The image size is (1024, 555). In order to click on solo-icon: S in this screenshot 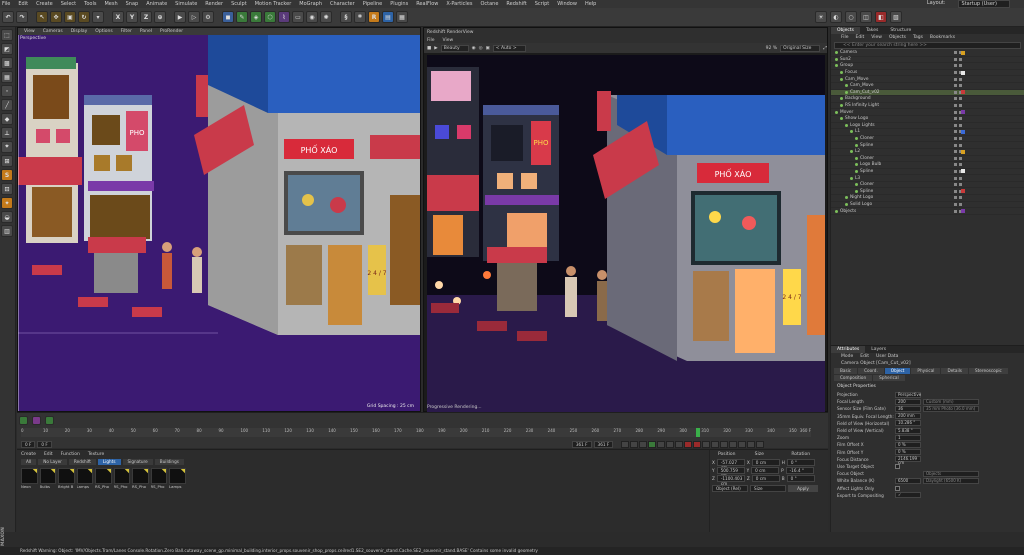, I will do `click(7, 175)`.